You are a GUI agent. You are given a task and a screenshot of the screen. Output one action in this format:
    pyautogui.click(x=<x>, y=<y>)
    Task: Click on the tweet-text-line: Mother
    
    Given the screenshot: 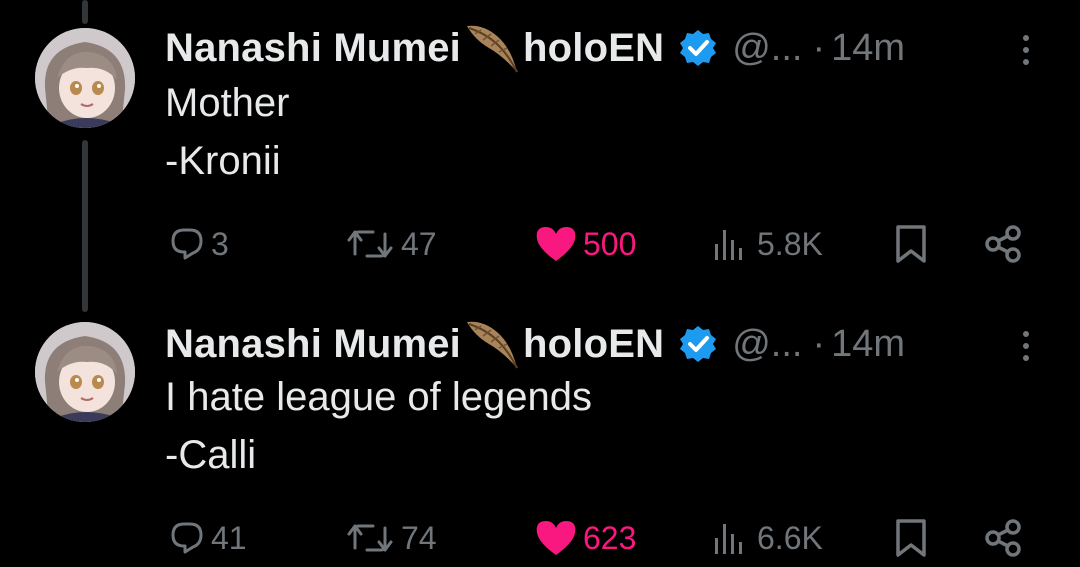 What is the action you would take?
    pyautogui.click(x=227, y=103)
    